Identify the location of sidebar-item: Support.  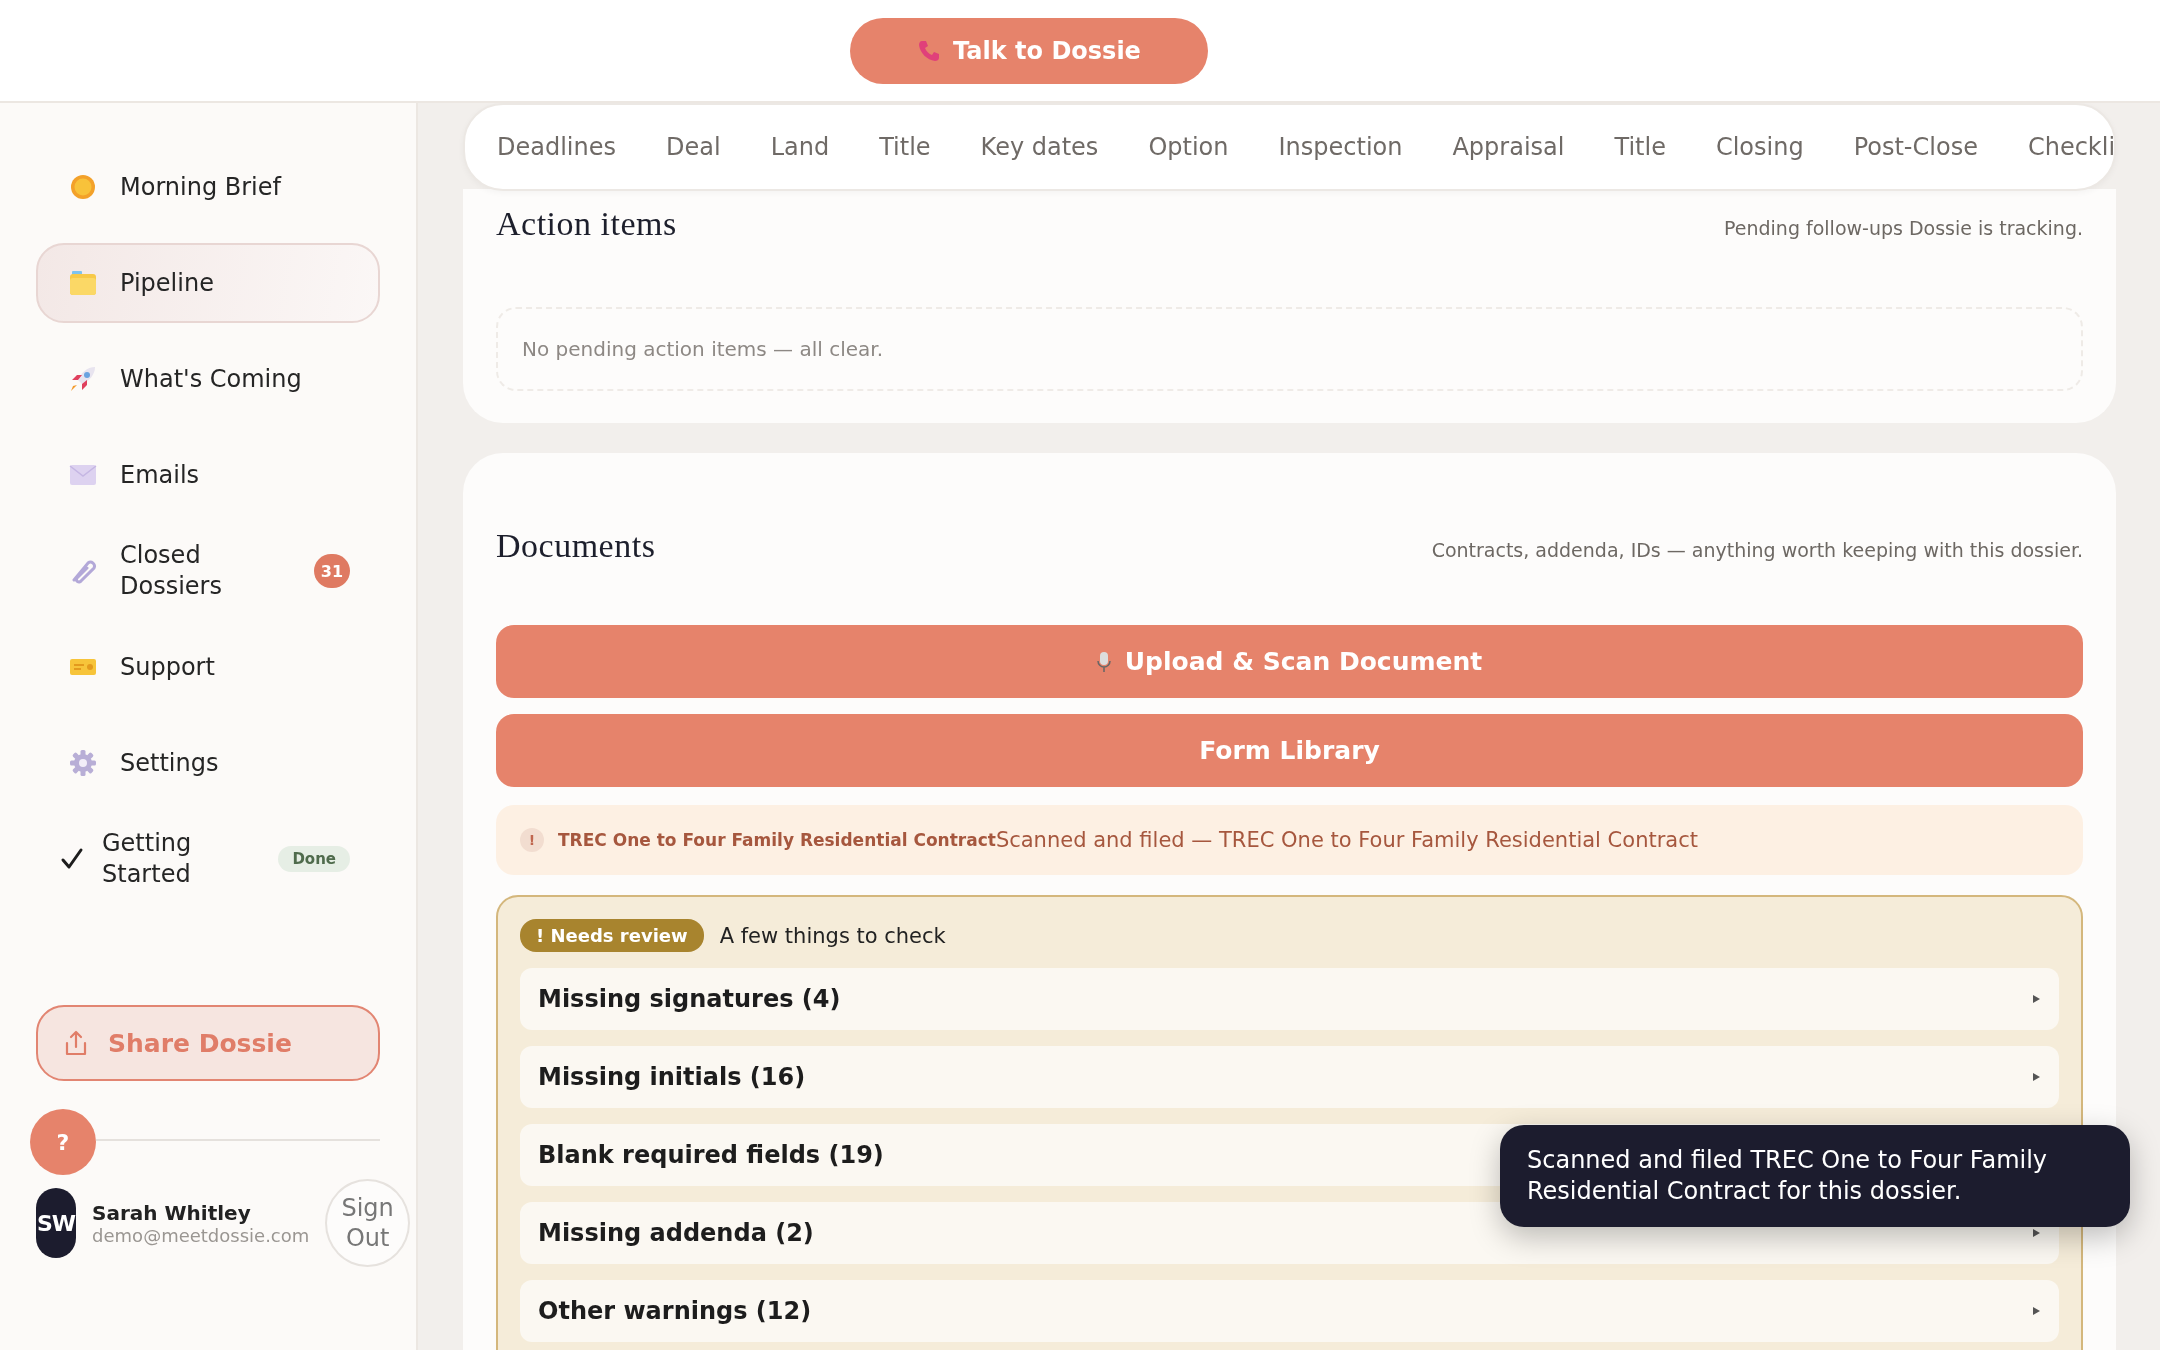
(208, 667).